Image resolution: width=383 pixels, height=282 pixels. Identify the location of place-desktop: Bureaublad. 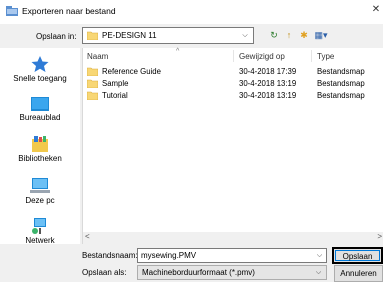
(40, 109).